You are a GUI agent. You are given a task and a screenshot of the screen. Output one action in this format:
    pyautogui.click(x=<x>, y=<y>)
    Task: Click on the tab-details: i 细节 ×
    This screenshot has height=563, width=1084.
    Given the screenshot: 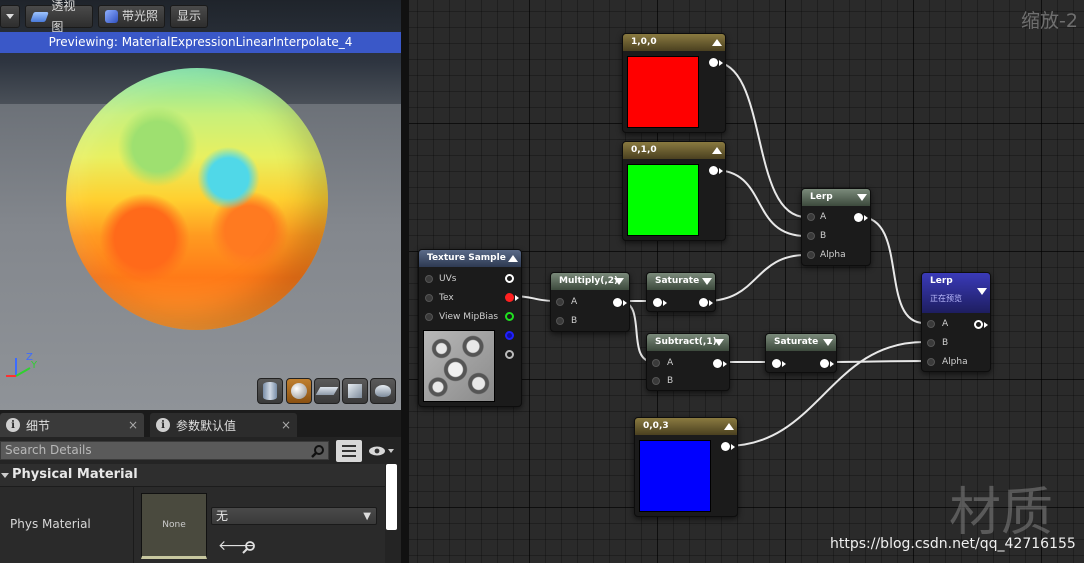 What is the action you would take?
    pyautogui.click(x=72, y=425)
    